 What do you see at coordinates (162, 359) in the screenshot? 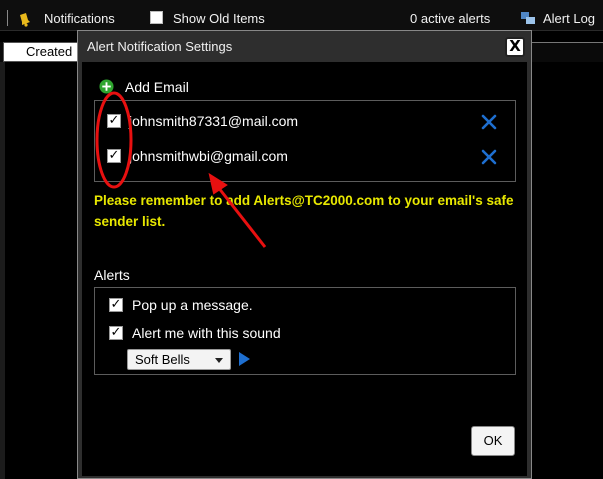
I see `sound-select-value: Soft Bells` at bounding box center [162, 359].